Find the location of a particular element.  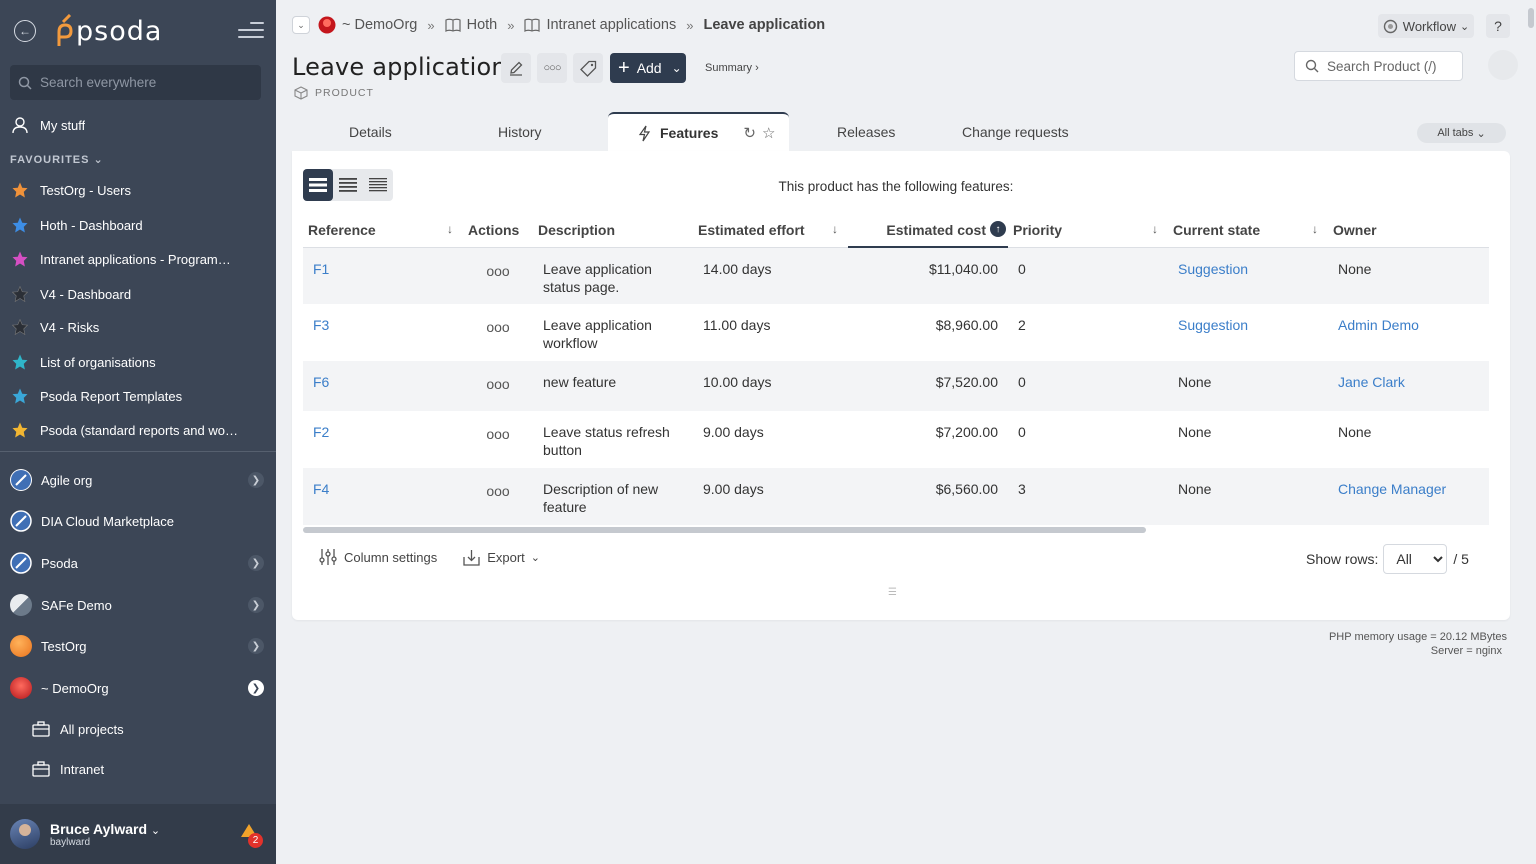

column-header-priority: Priority ↓ is located at coordinates (1088, 230).